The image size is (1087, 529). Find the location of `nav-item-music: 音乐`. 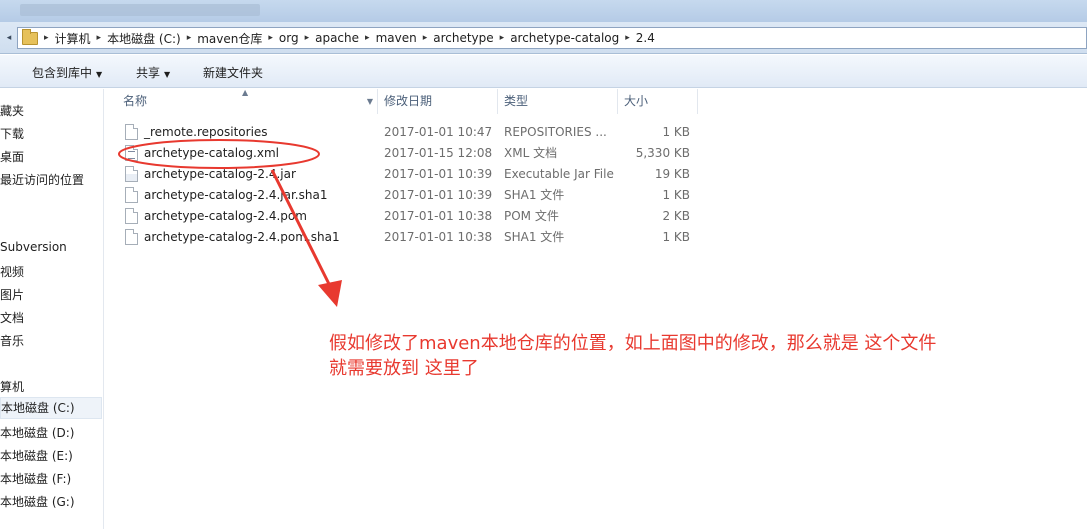

nav-item-music: 音乐 is located at coordinates (12, 340).